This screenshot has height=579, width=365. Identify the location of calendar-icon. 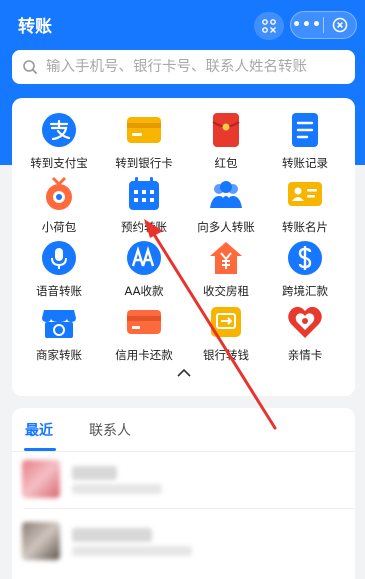
(144, 194).